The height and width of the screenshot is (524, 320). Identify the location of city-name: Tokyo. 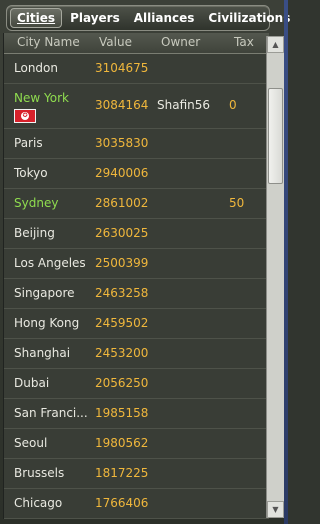
(31, 173).